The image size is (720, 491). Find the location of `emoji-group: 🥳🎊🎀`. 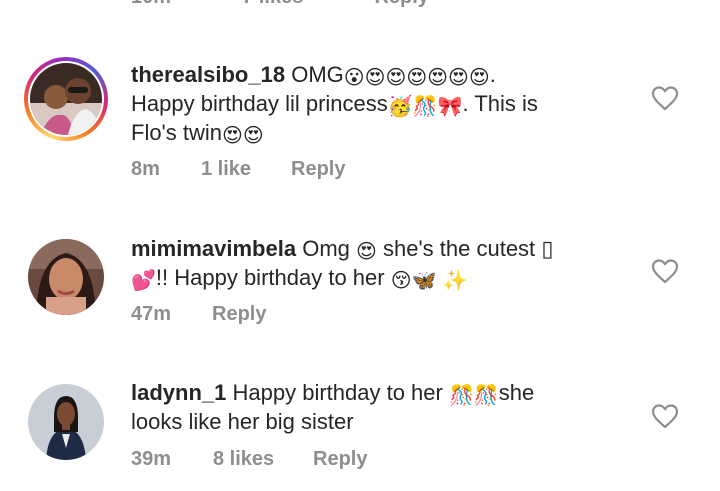

emoji-group: 🥳🎊🎀 is located at coordinates (425, 106).